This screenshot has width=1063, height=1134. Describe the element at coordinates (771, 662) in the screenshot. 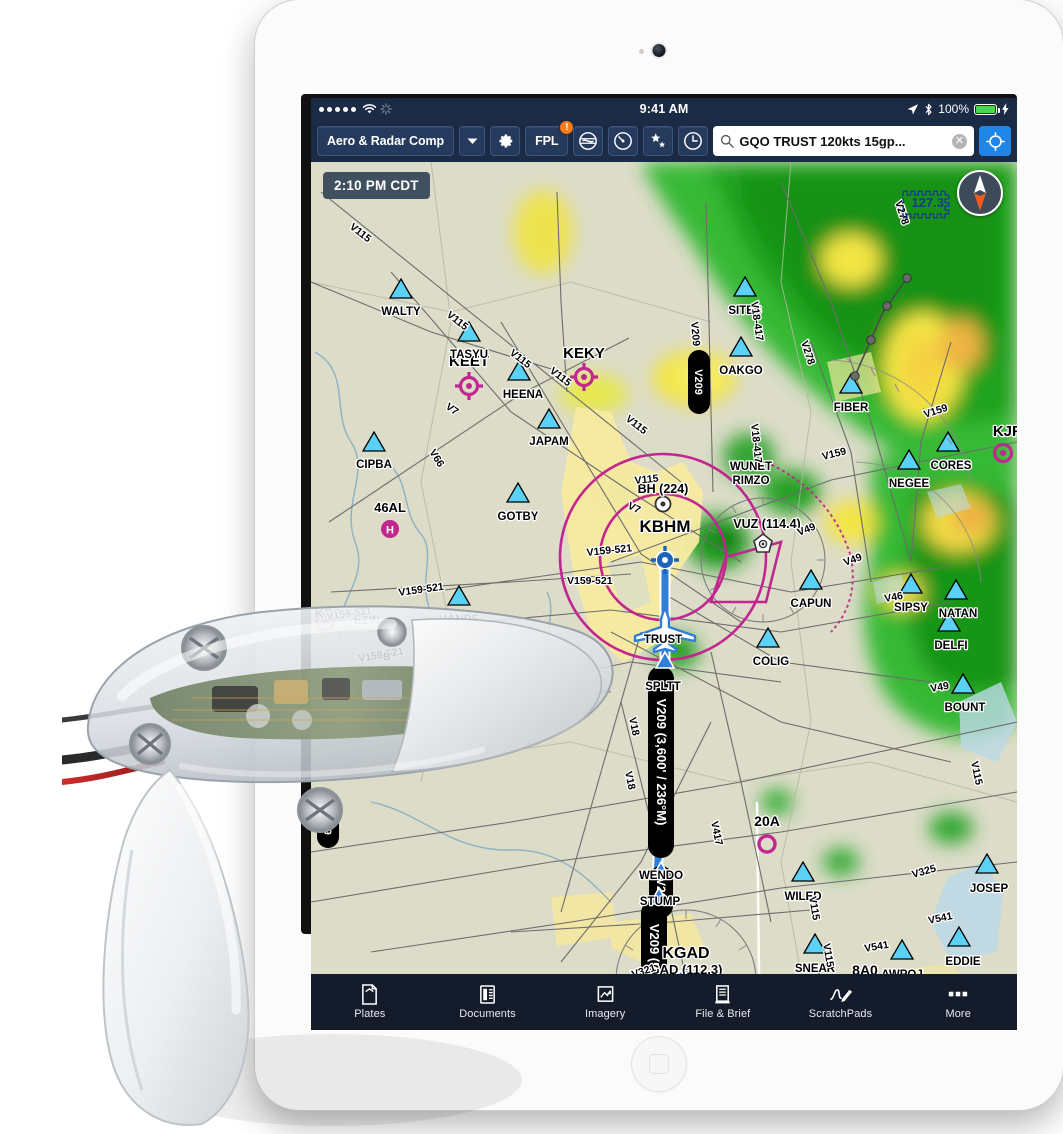

I see `map-waypoint: COLIG` at that location.